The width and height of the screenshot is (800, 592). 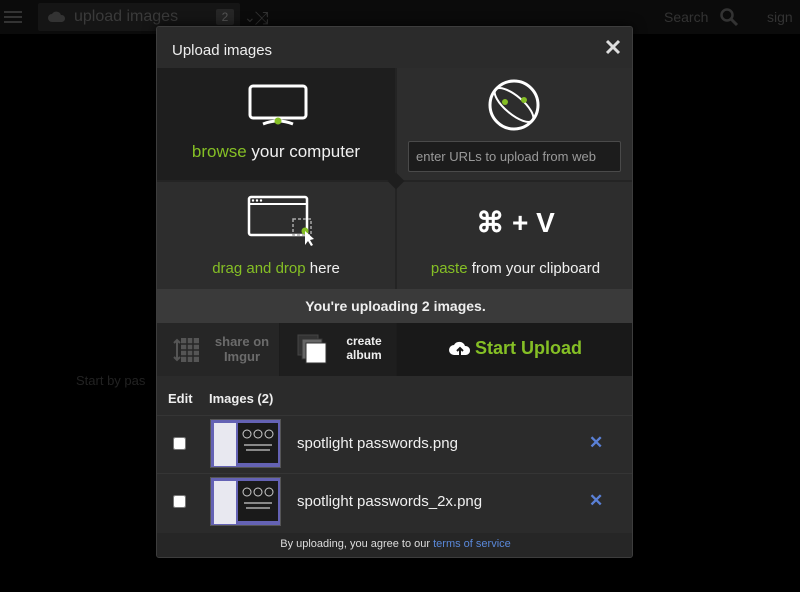 I want to click on edit-header: Edit, so click(x=180, y=398).